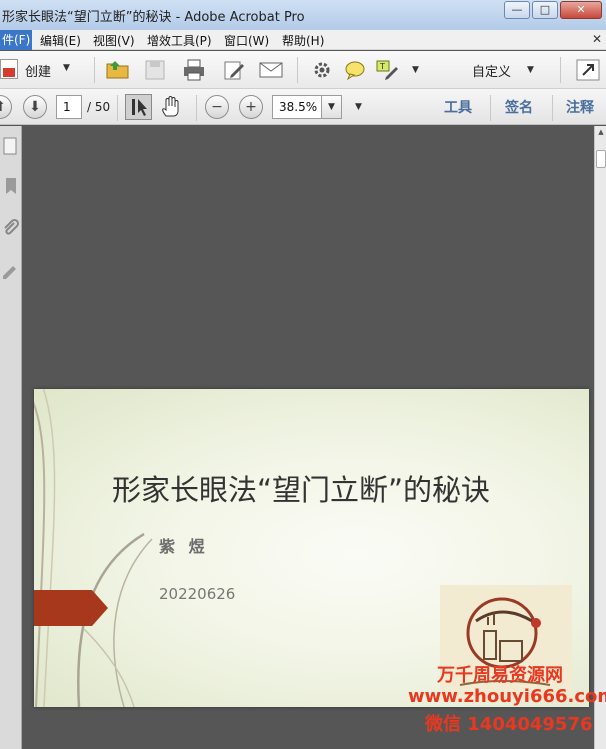  What do you see at coordinates (10, 146) in the screenshot?
I see `page-thumbnails-icon` at bounding box center [10, 146].